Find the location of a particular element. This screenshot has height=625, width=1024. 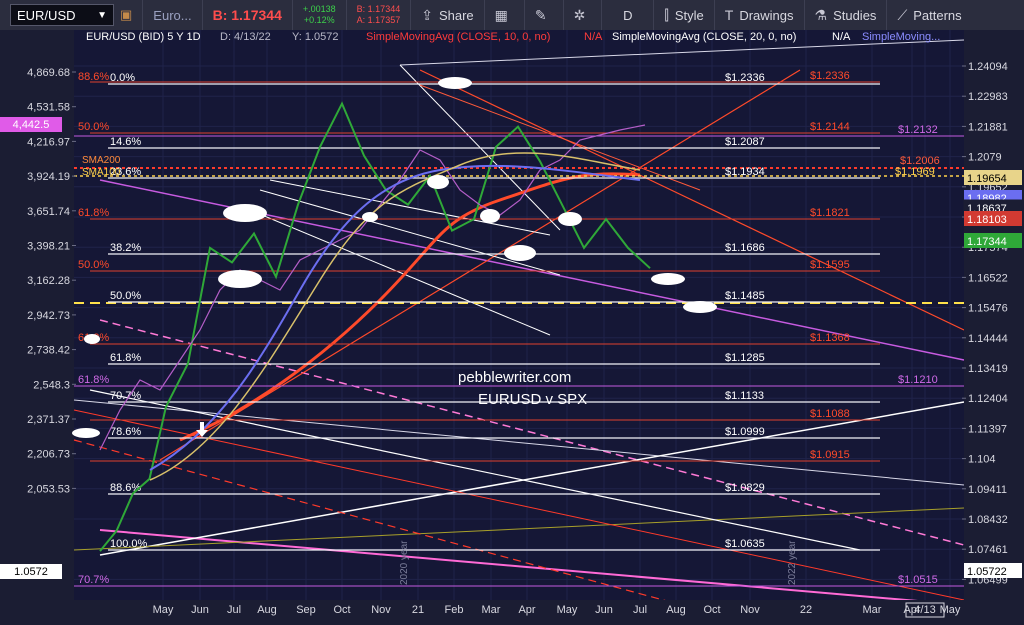

chart-yvalue: Y: 1.0572 is located at coordinates (315, 37).